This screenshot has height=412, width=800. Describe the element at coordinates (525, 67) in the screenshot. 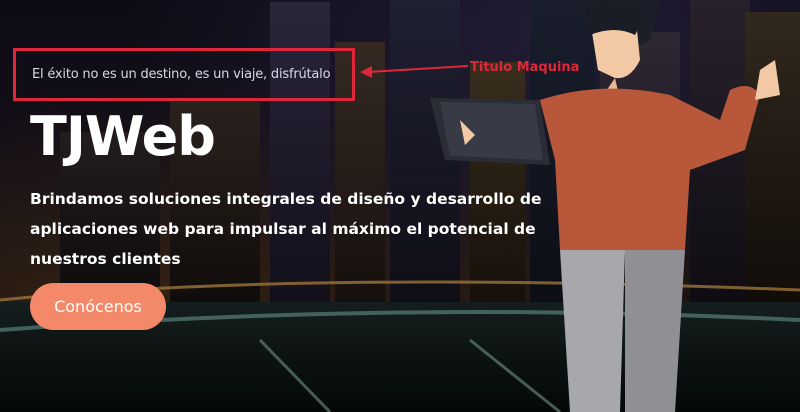

I see `annotation-label: Titulo Maquina` at that location.